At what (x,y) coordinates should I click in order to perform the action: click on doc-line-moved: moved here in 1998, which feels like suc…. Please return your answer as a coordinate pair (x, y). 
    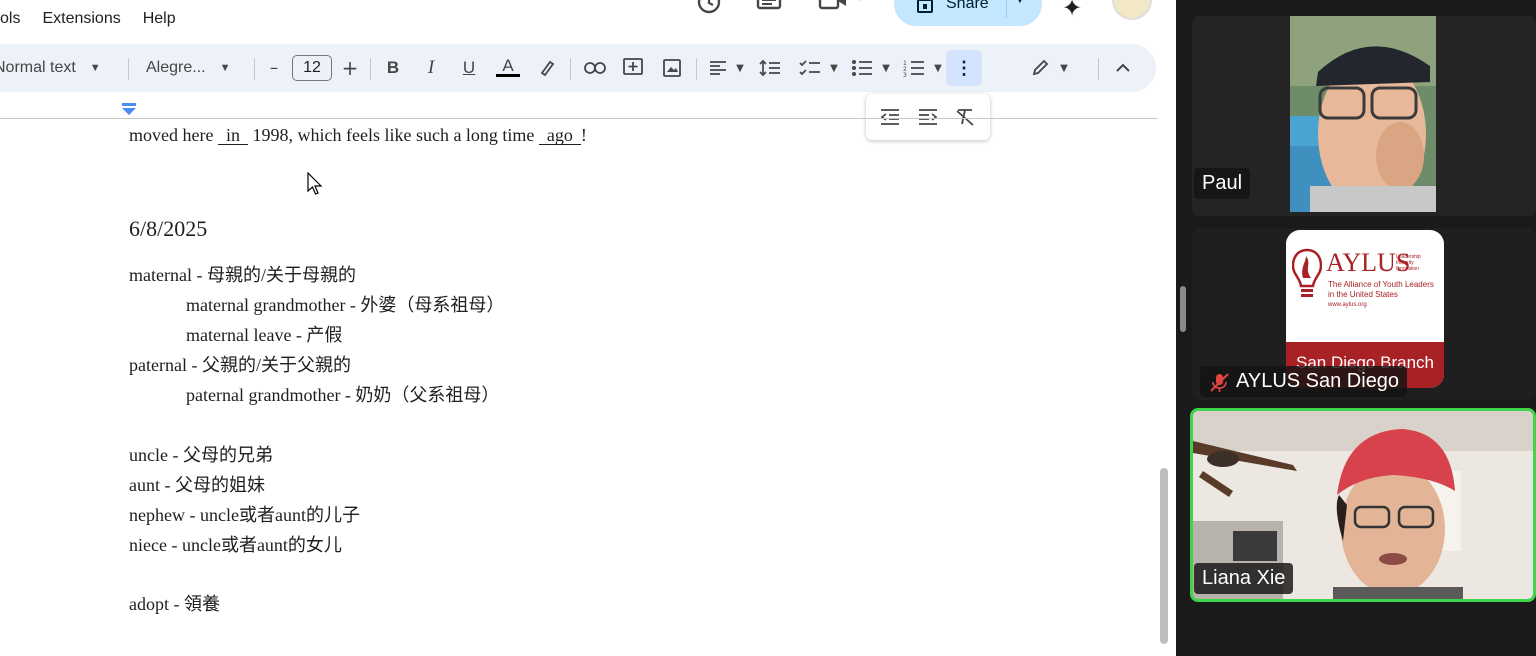
    Looking at the image, I should click on (358, 135).